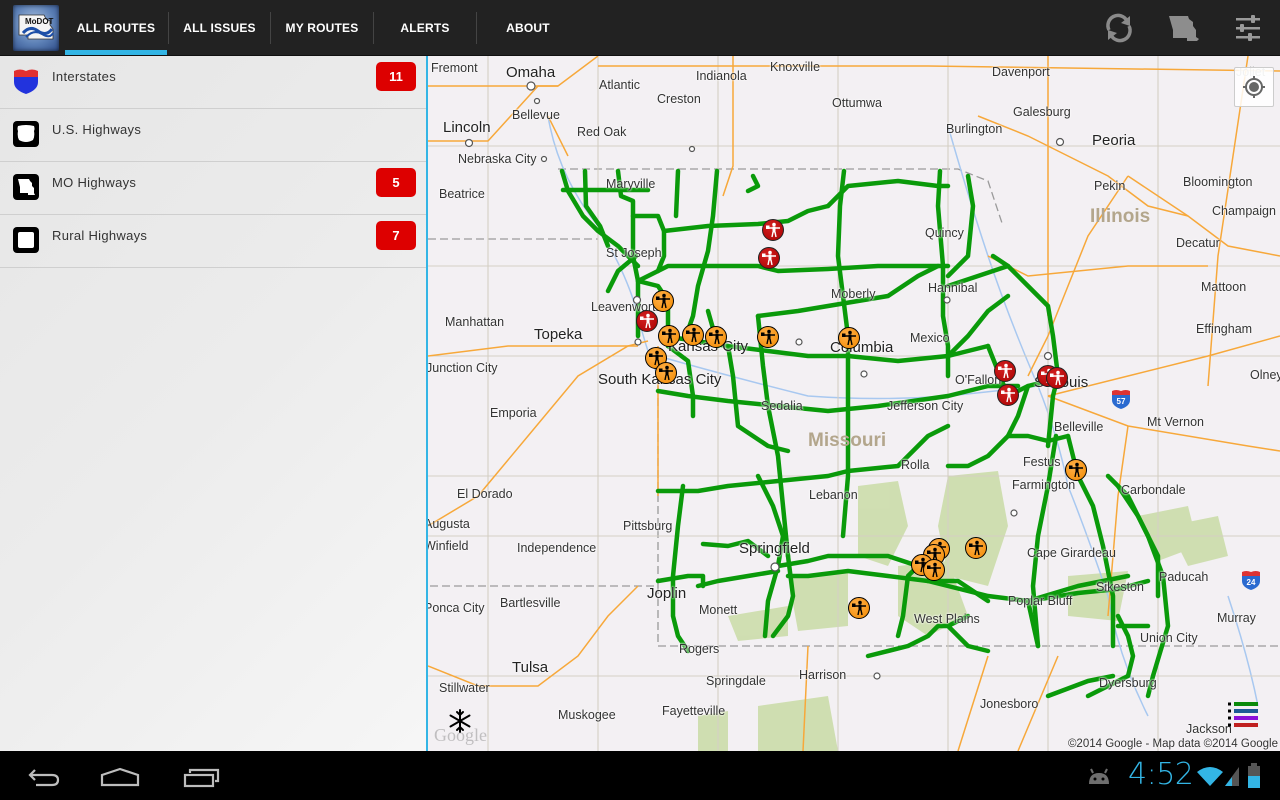 The height and width of the screenshot is (800, 1280). I want to click on state-label-missouri: Missouri, so click(847, 440).